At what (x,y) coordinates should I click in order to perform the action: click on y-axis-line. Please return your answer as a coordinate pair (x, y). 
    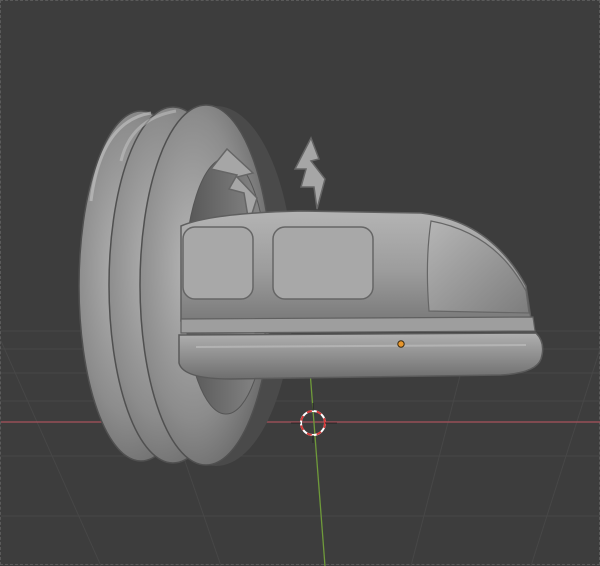
    Looking at the image, I should click on (317, 468).